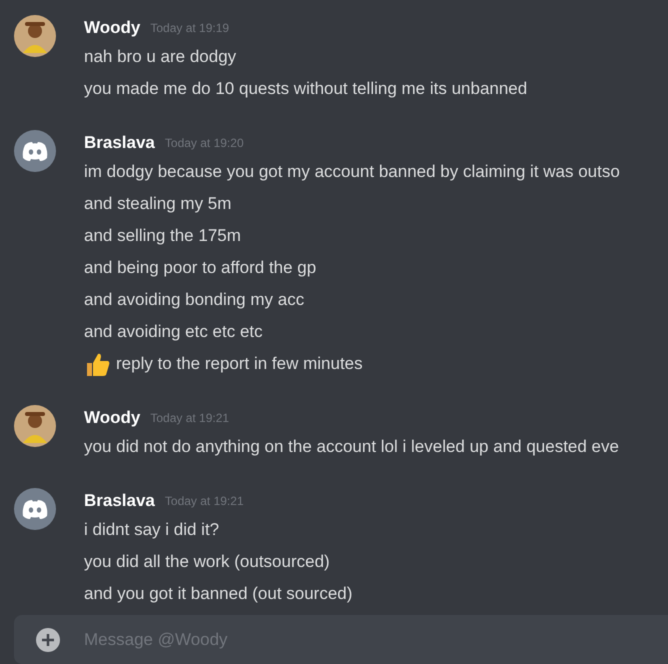 This screenshot has width=668, height=664. What do you see at coordinates (48, 640) in the screenshot?
I see `plus-icon` at bounding box center [48, 640].